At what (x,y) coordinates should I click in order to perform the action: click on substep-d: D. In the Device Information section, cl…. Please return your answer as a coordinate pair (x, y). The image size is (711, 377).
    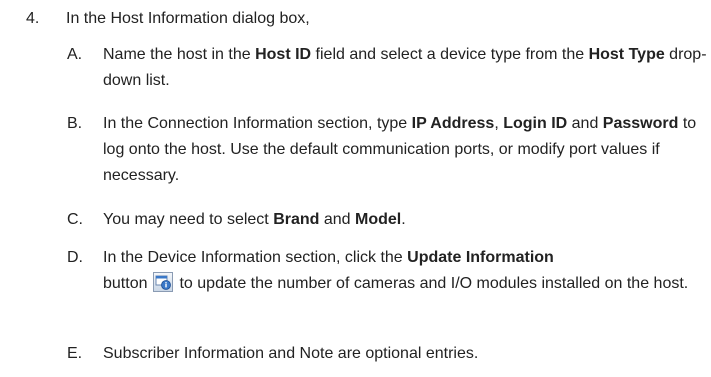
    Looking at the image, I should click on (387, 271).